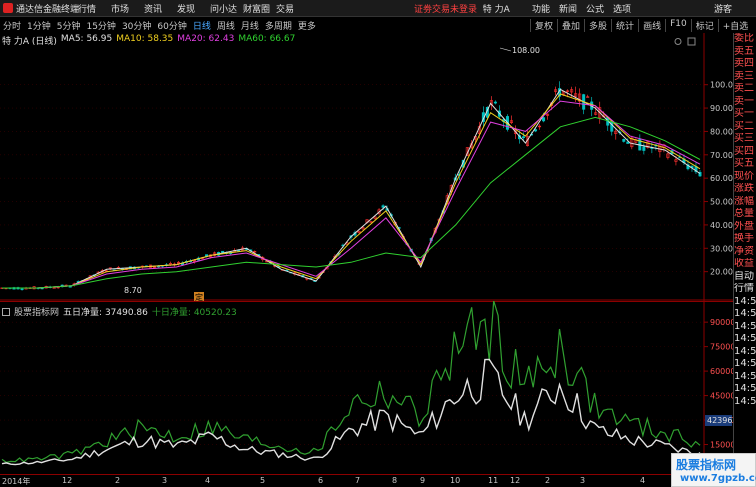 The height and width of the screenshot is (487, 756). I want to click on chart-settings-icon, so click(678, 41).